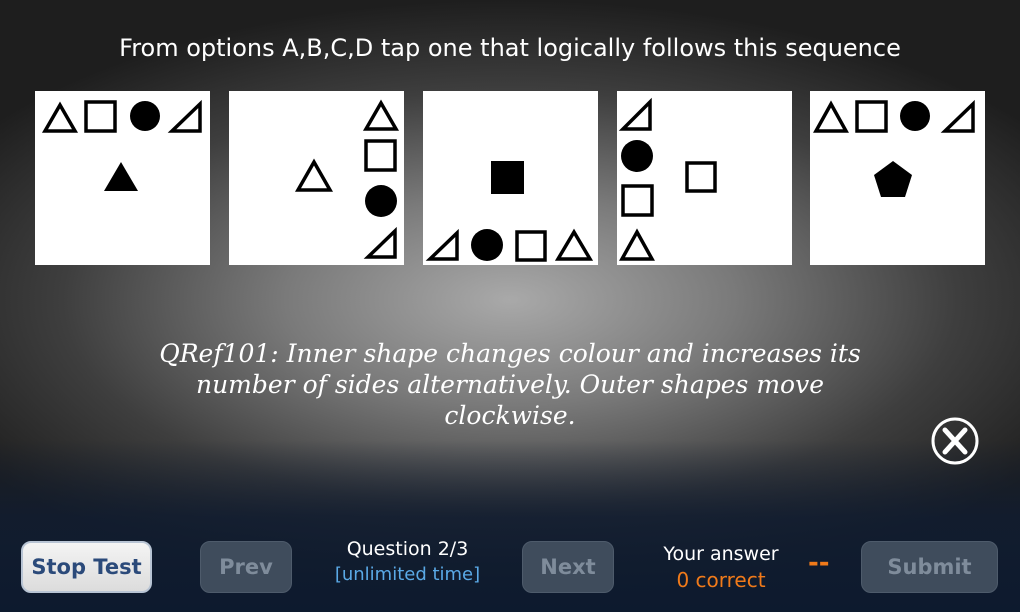  What do you see at coordinates (86, 567) in the screenshot?
I see `stop-test-button: Stop Test` at bounding box center [86, 567].